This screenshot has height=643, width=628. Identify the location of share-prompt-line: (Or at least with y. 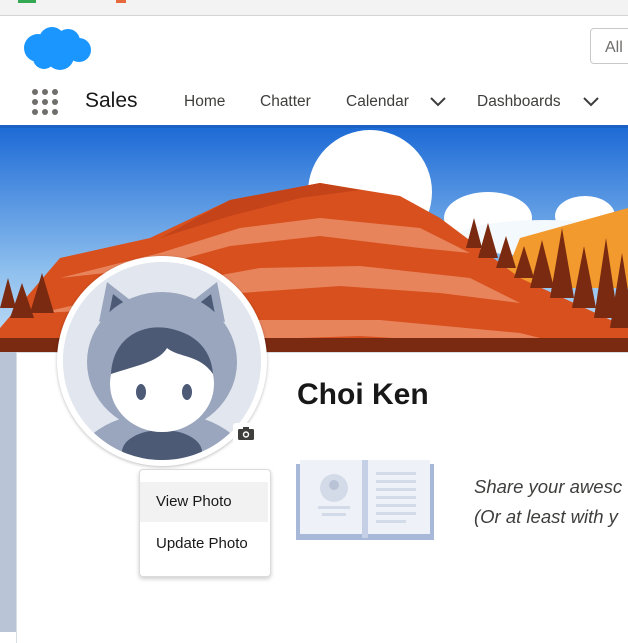
(546, 516).